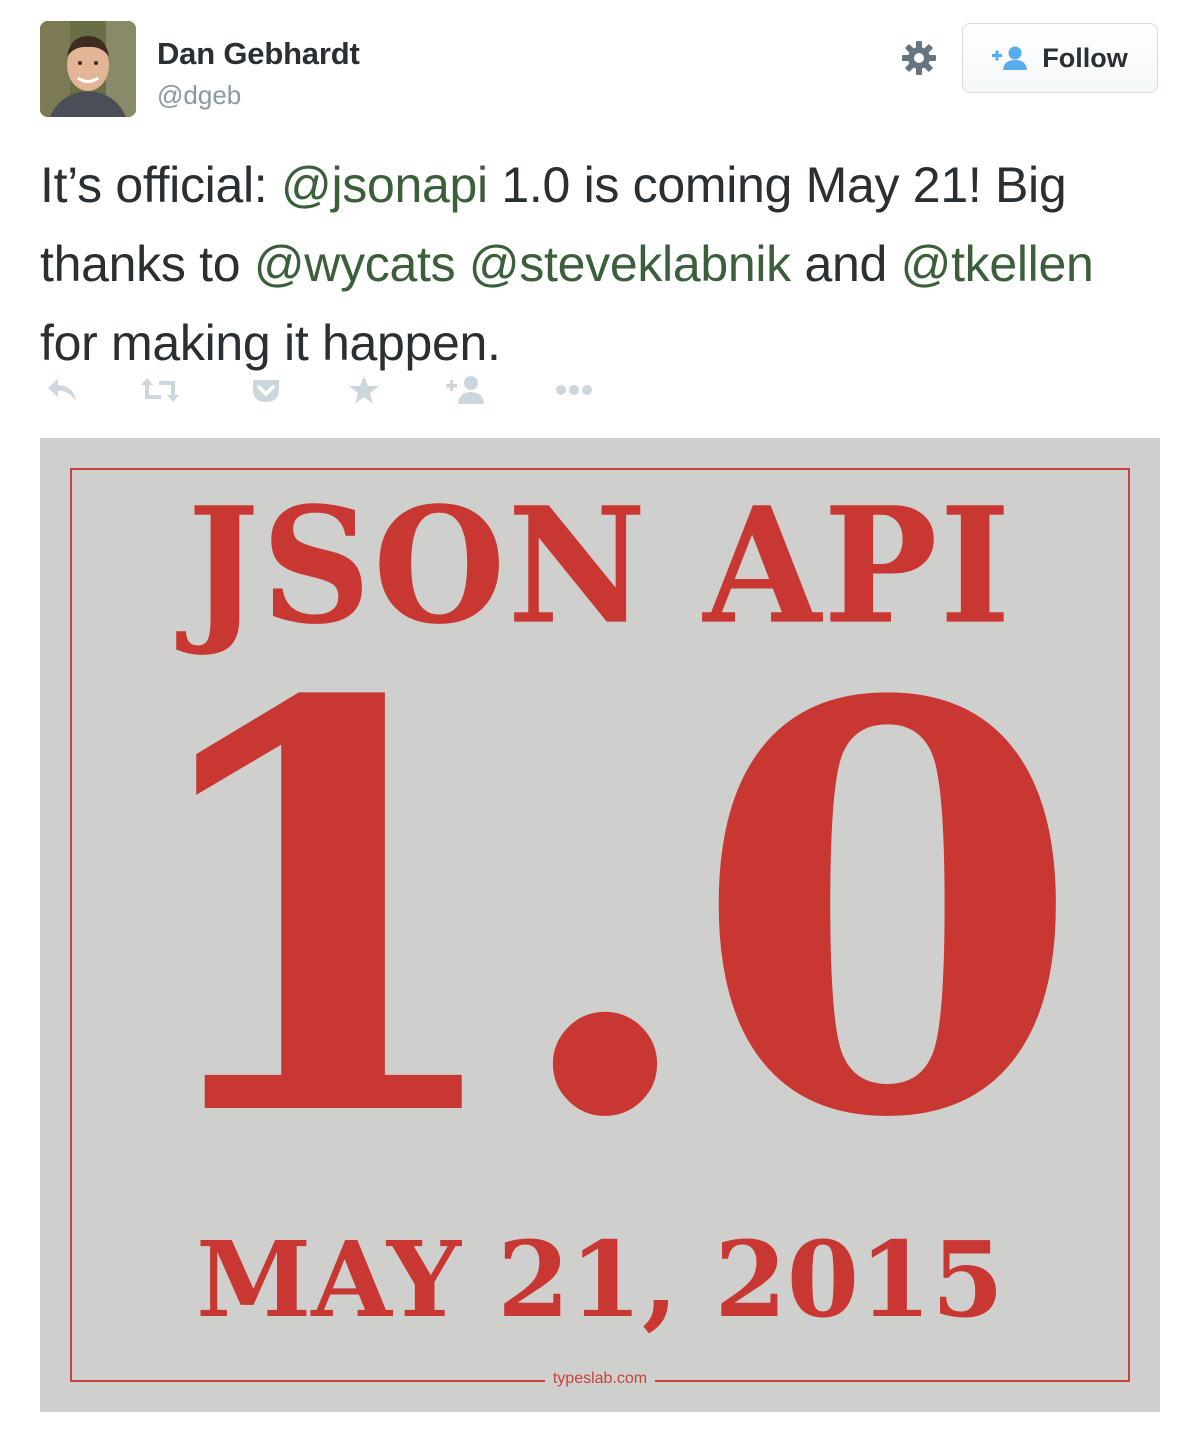 This screenshot has height=1436, width=1194. What do you see at coordinates (88, 69) in the screenshot?
I see `avatar` at bounding box center [88, 69].